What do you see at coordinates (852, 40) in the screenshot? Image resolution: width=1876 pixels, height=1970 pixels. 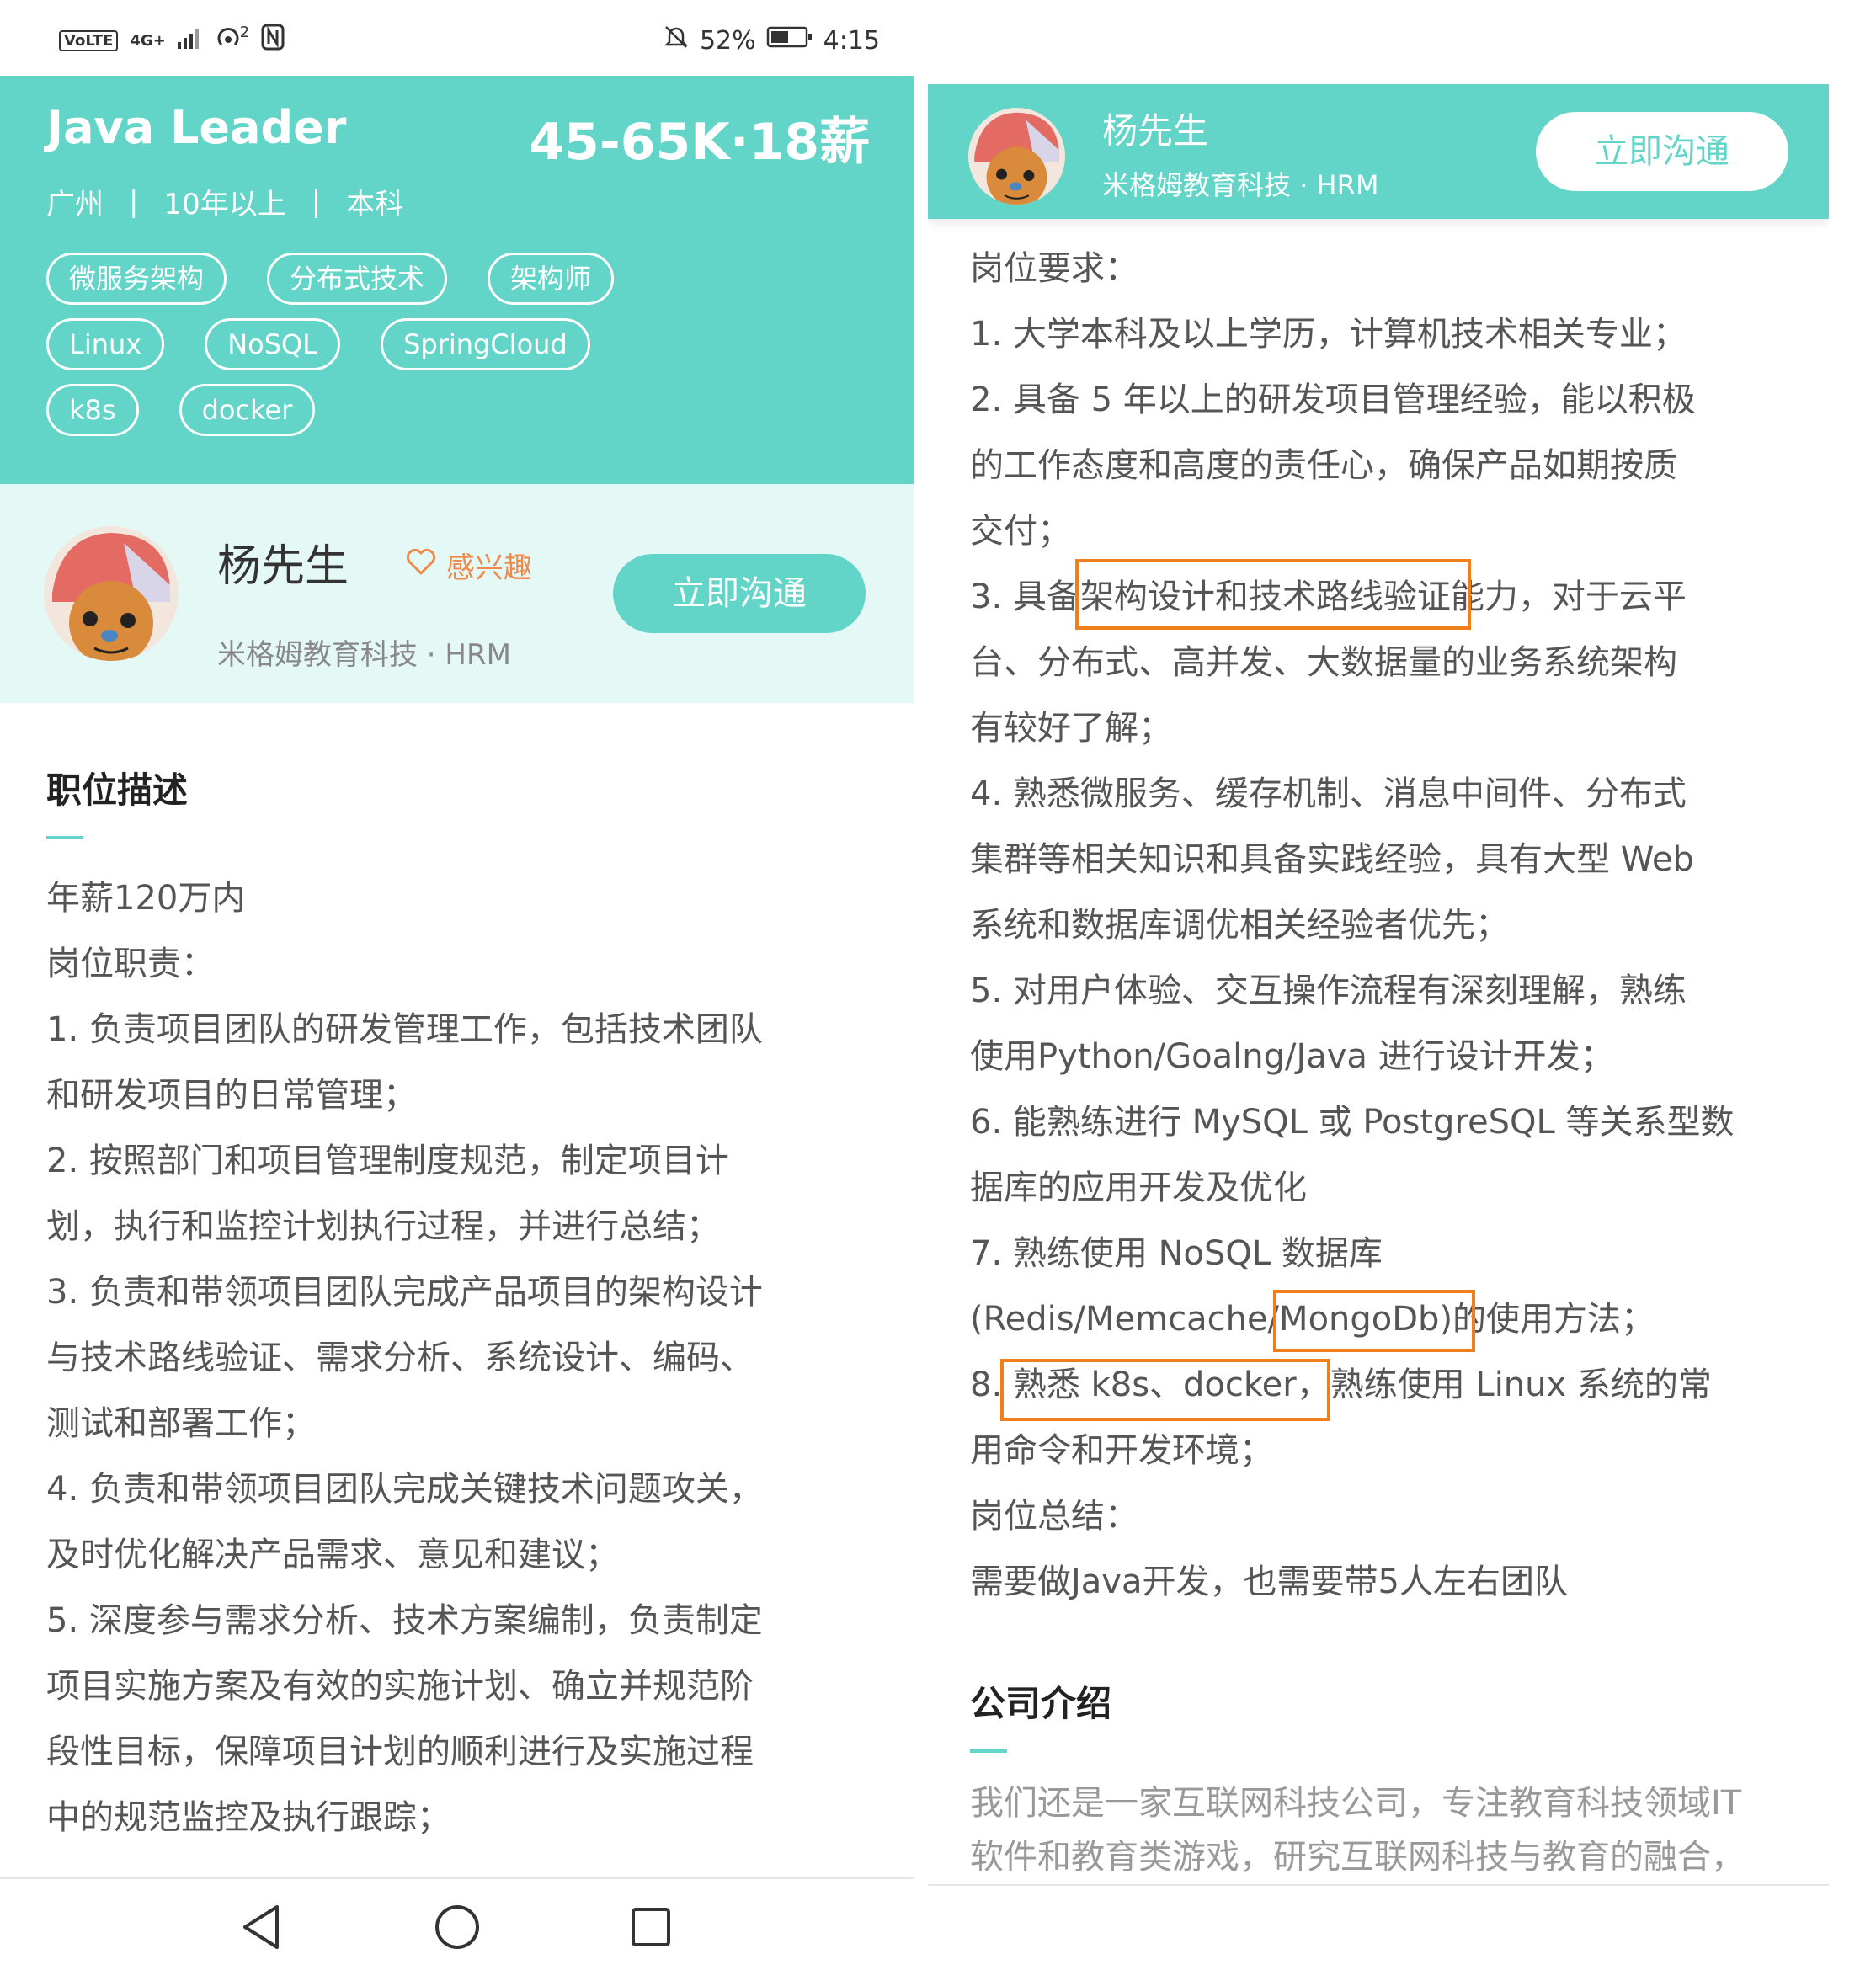 I see `clock: 4:15` at bounding box center [852, 40].